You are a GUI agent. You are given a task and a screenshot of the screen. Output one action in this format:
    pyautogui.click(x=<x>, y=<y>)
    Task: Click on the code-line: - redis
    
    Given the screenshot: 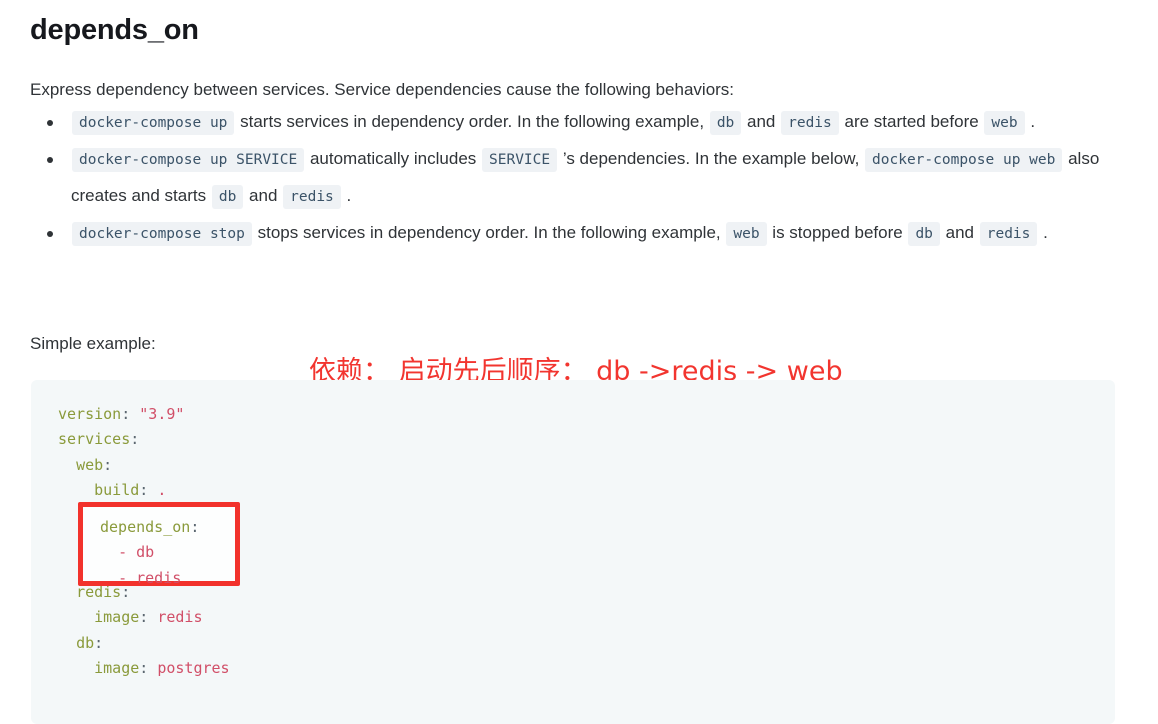 What is the action you would take?
    pyautogui.click(x=149, y=578)
    